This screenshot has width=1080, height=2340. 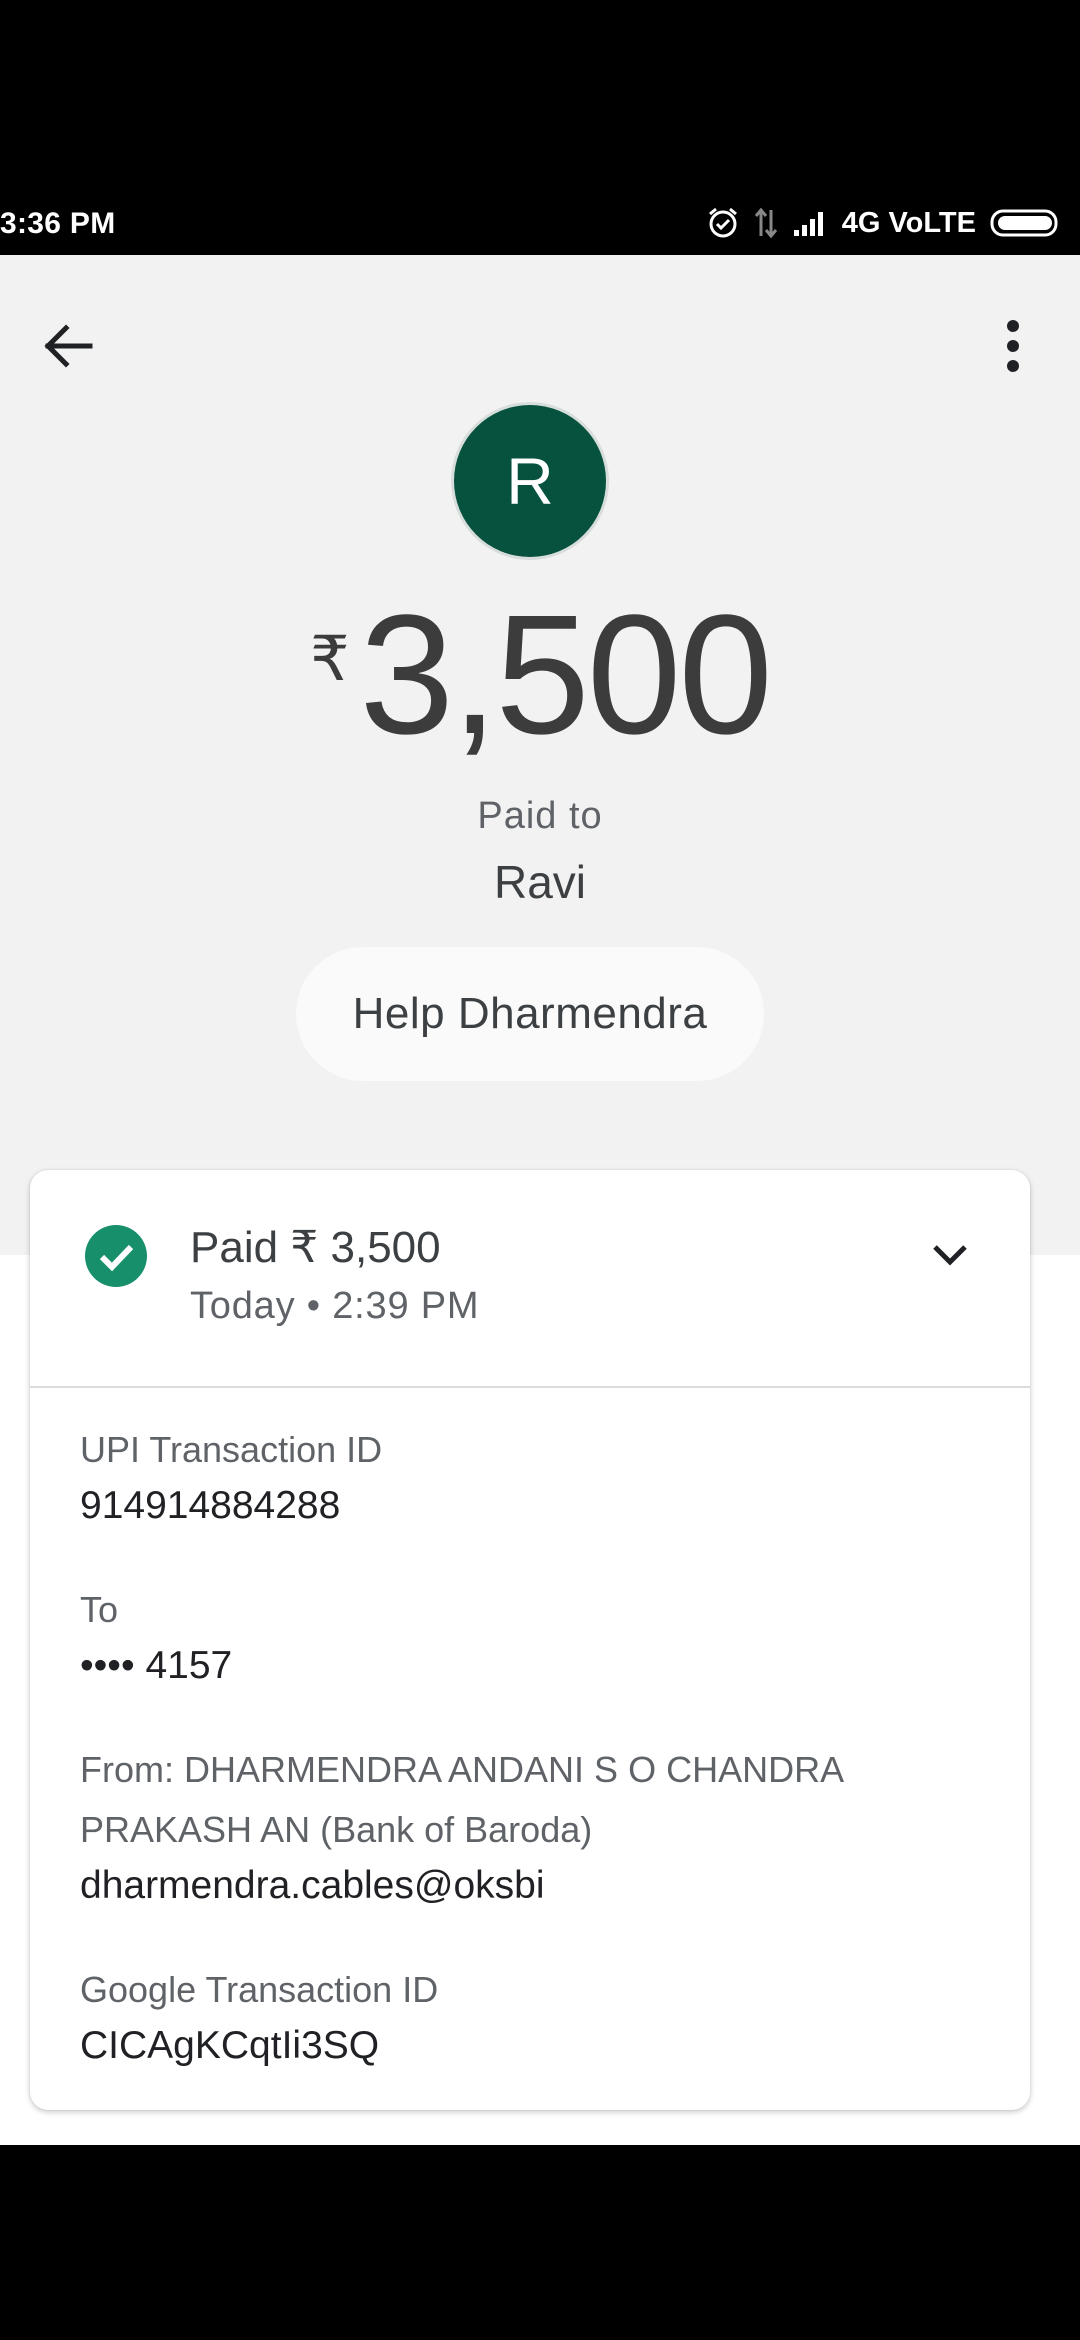 What do you see at coordinates (315, 1247) in the screenshot?
I see `payment-status: Paid ₹ 3,500` at bounding box center [315, 1247].